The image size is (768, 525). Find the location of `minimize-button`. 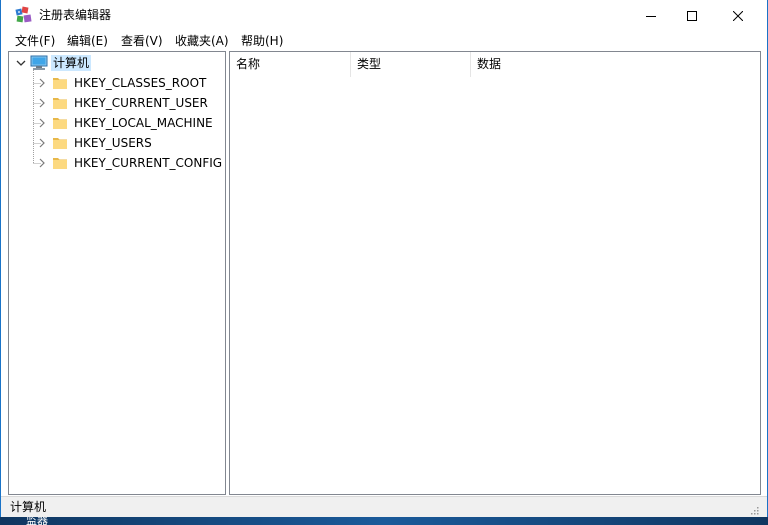

minimize-button is located at coordinates (651, 15).